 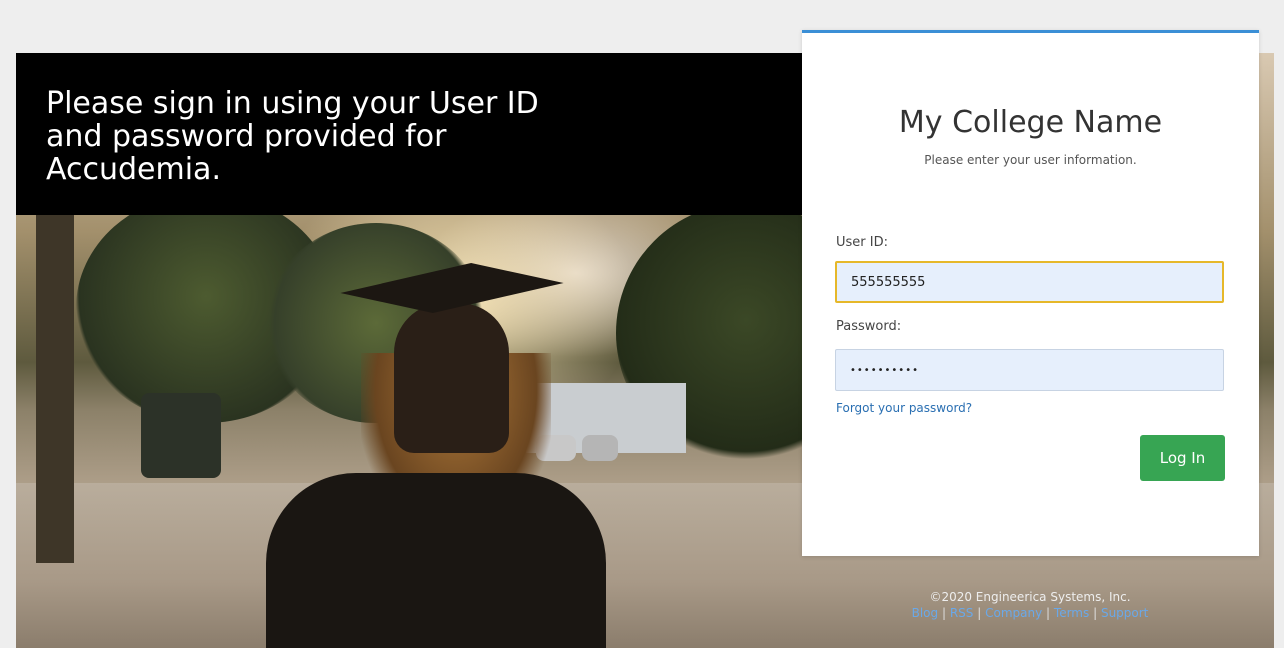 What do you see at coordinates (1029, 370) in the screenshot?
I see `password-input` at bounding box center [1029, 370].